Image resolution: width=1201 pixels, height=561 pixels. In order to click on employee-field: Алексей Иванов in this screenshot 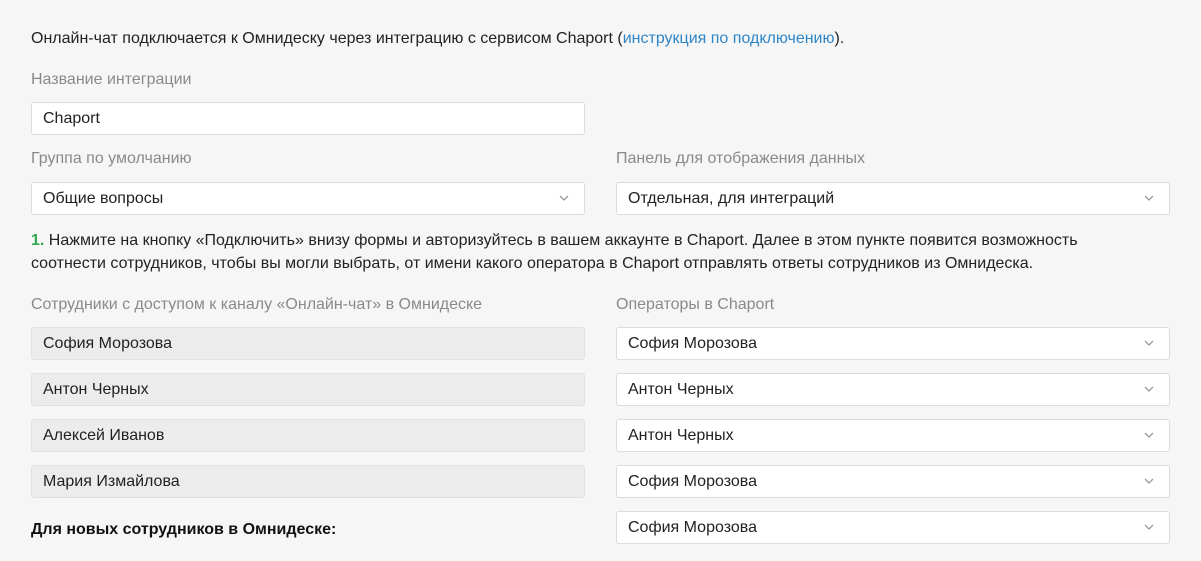, I will do `click(308, 435)`.